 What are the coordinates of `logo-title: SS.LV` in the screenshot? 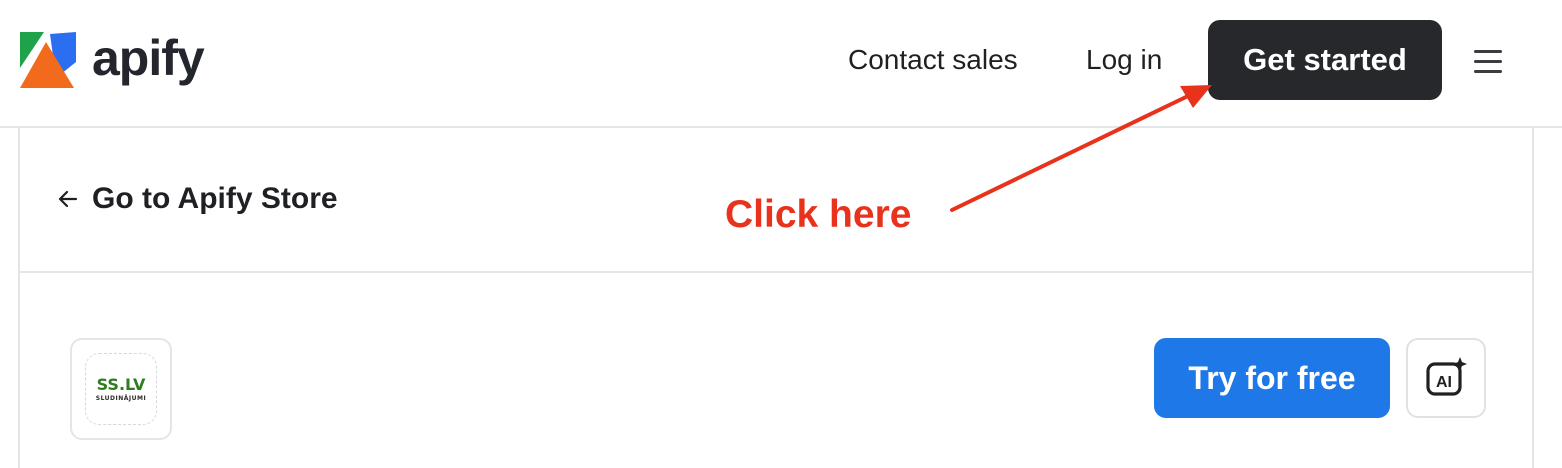 It's located at (121, 384).